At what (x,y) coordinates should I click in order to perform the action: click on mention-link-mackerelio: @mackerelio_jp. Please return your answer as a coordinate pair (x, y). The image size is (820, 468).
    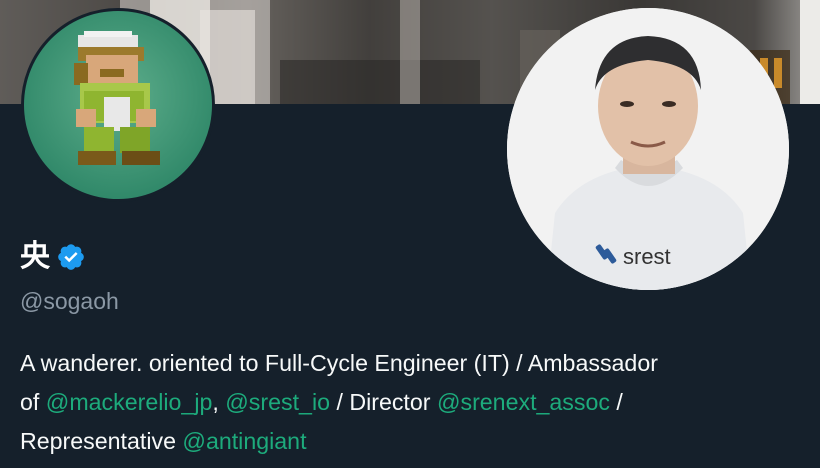
    Looking at the image, I should click on (129, 402).